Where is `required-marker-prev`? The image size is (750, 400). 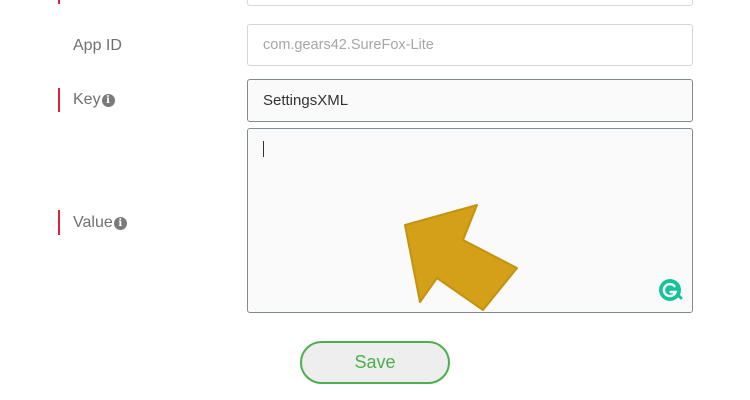
required-marker-prev is located at coordinates (59, 2).